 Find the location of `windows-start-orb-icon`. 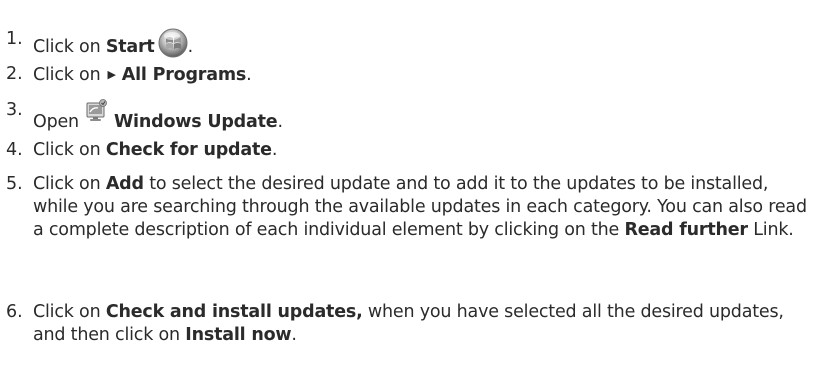

windows-start-orb-icon is located at coordinates (173, 43).